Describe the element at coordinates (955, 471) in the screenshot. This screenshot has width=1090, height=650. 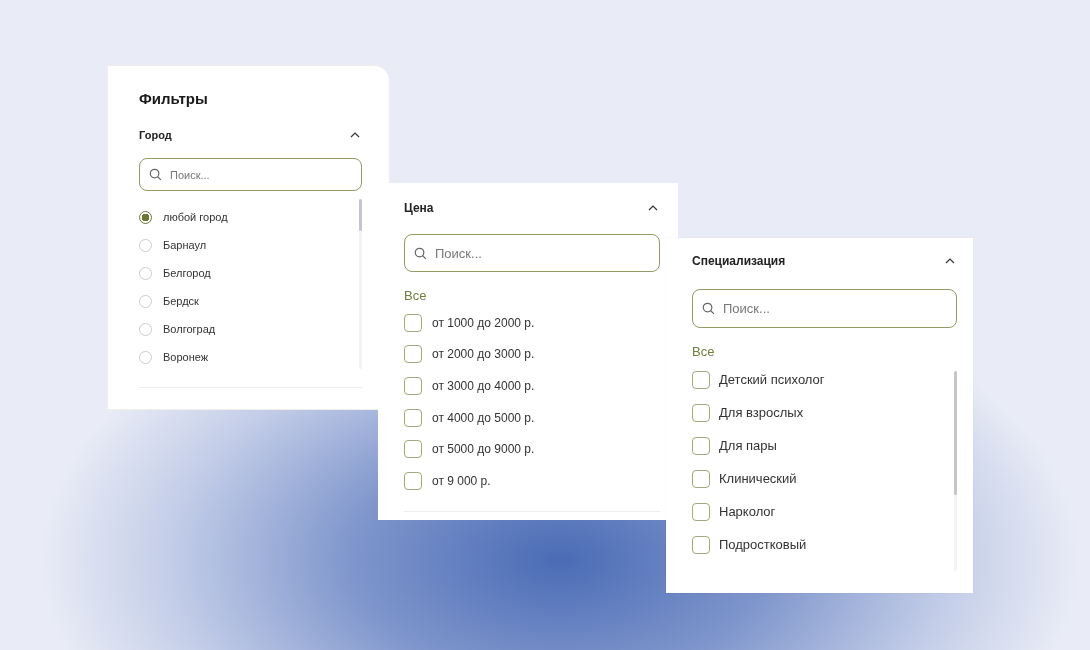
I see `scrollbar` at that location.